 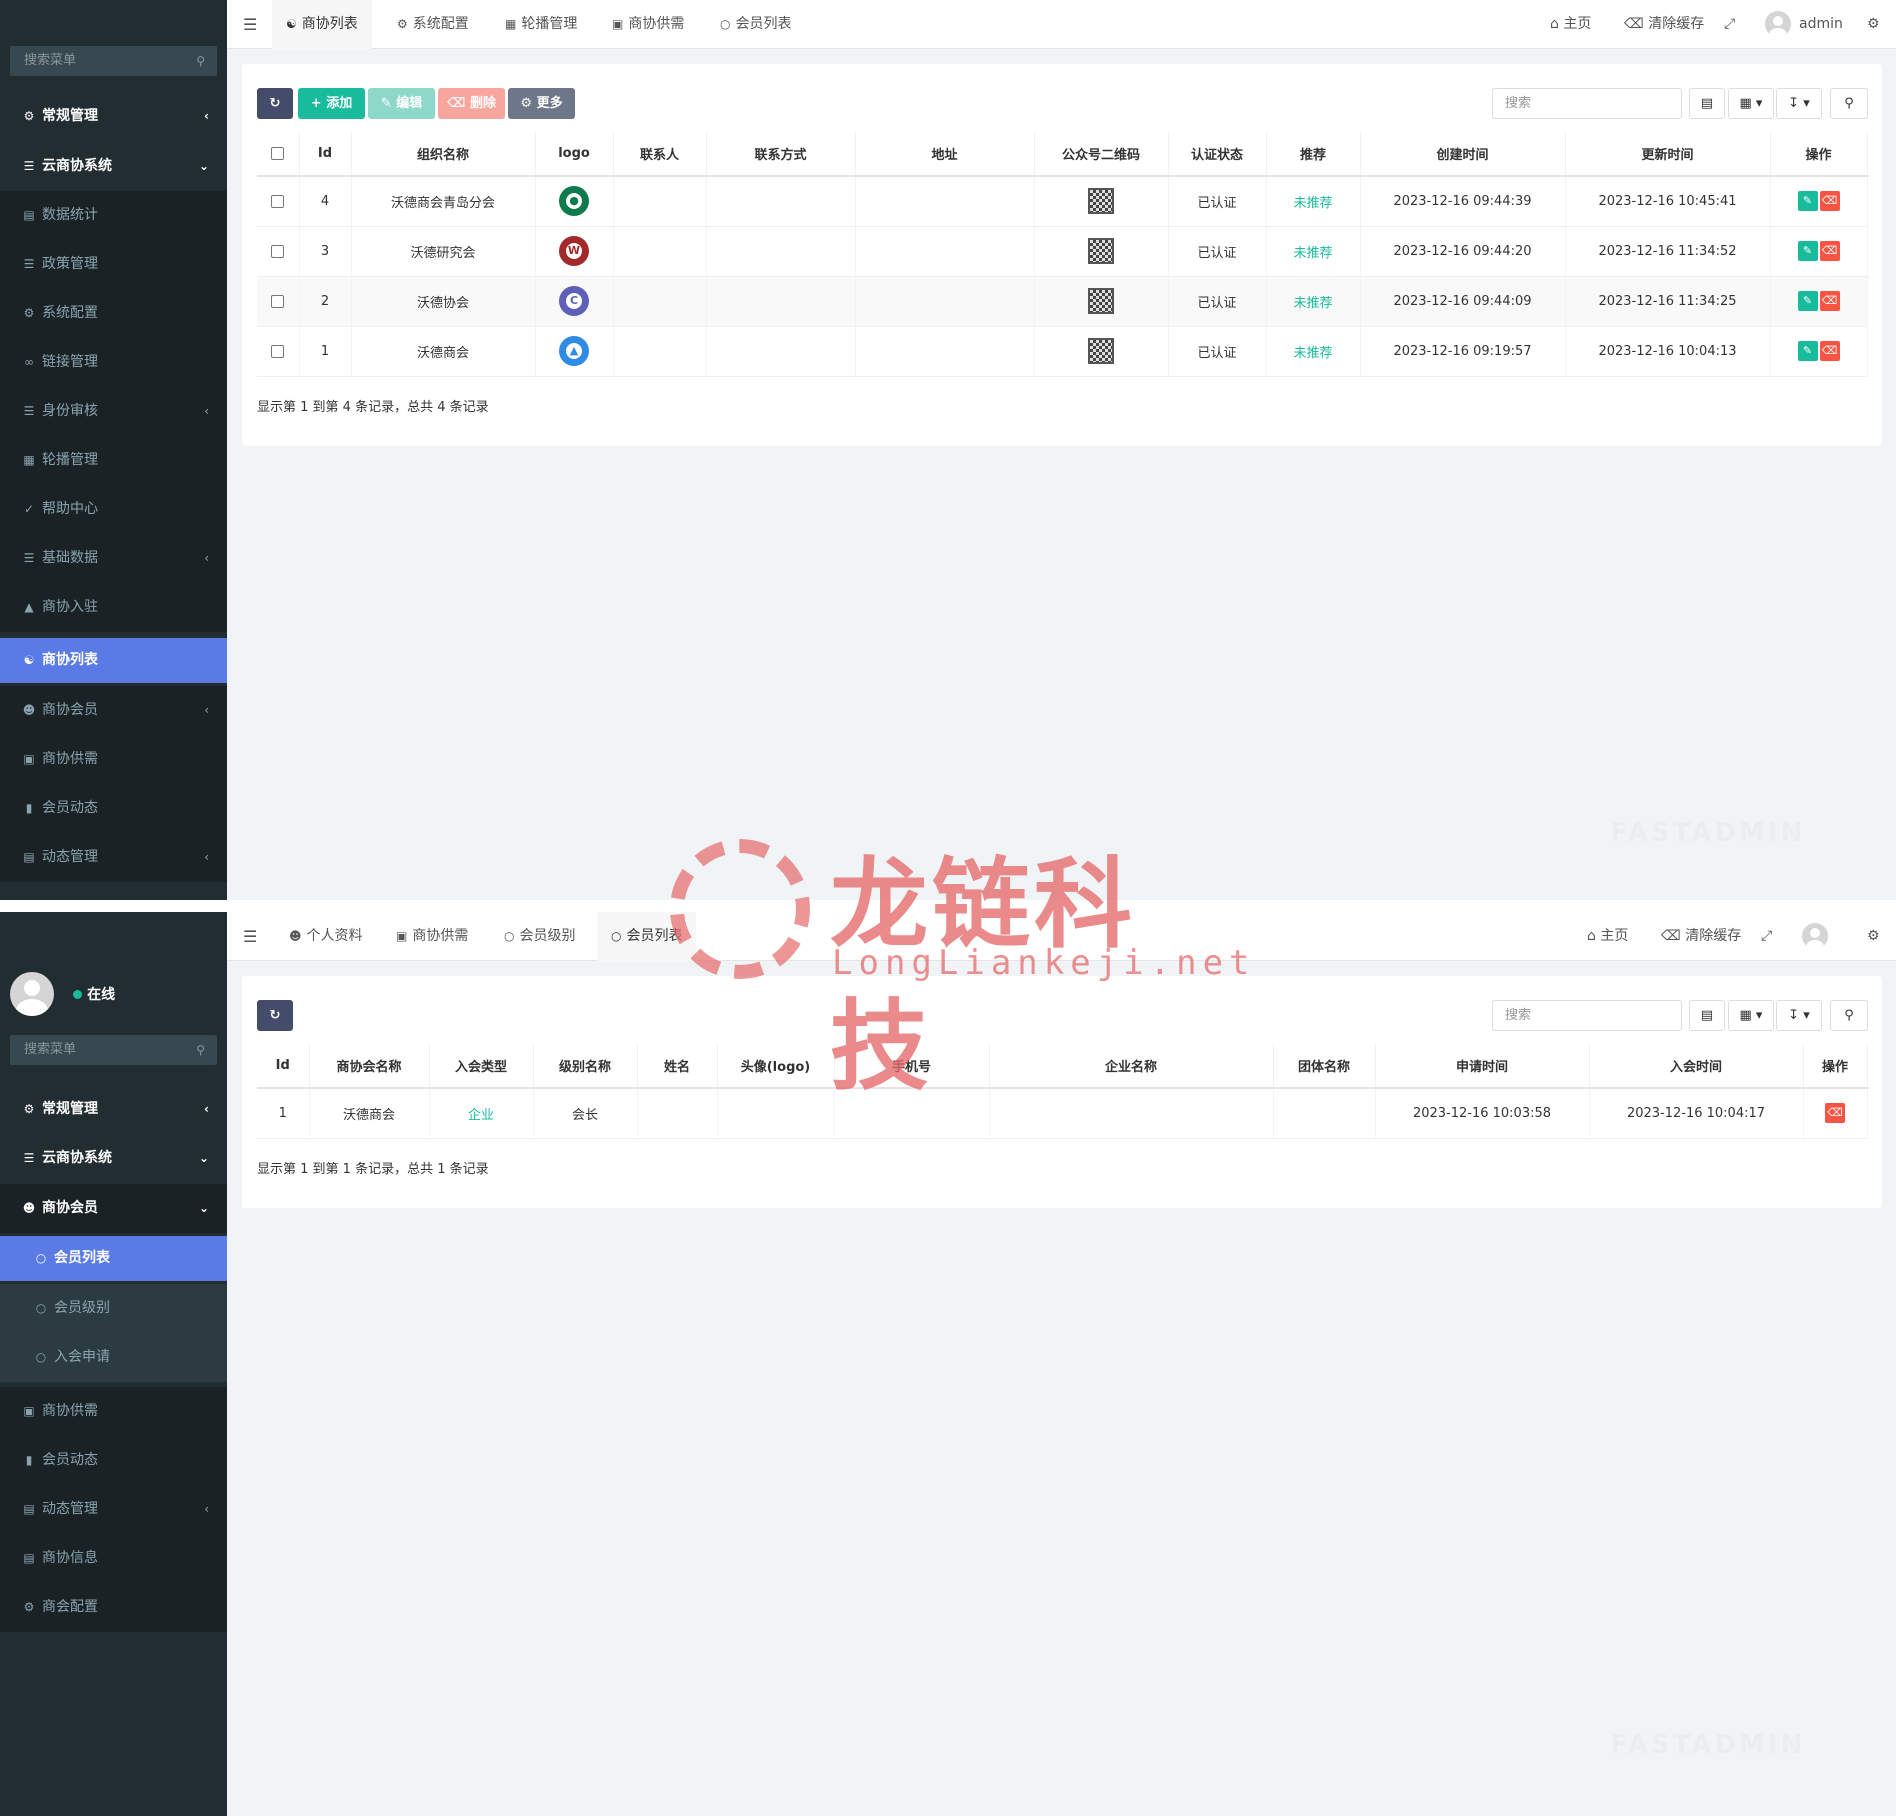 I want to click on add-button: + 添加, so click(x=331, y=103).